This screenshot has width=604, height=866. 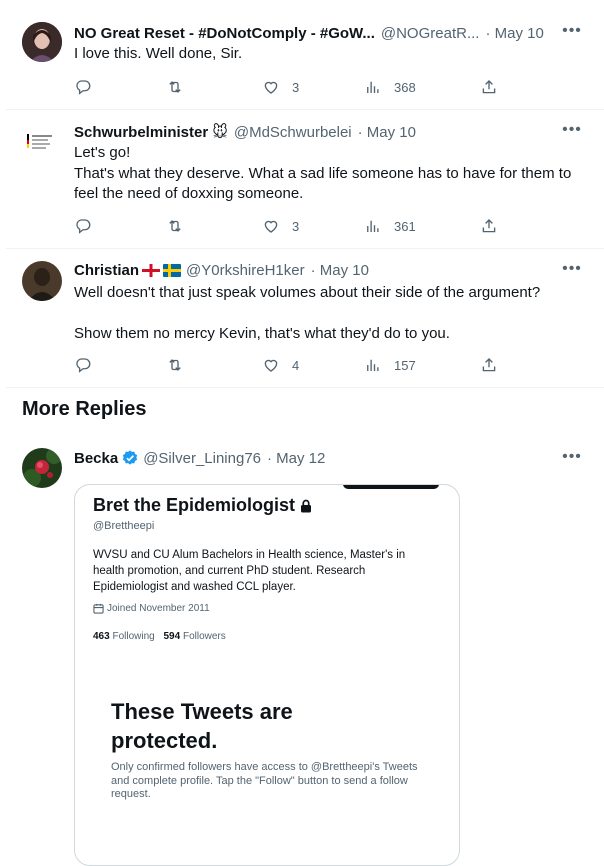 I want to click on tweet-header: Christian @Y0rkshireH1ker · May 10, so click(x=309, y=270).